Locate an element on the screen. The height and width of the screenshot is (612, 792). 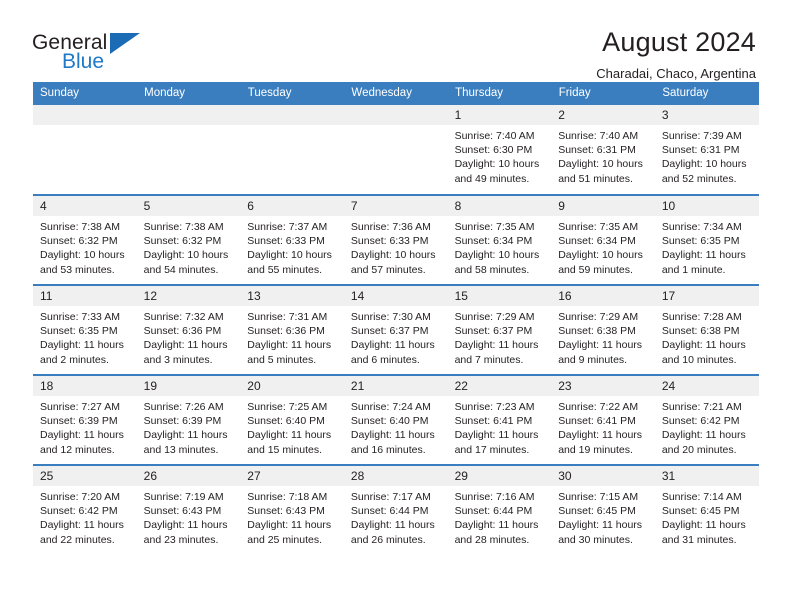
sunrise-text: Sunrise: 7:25 AM is located at coordinates (287, 407).